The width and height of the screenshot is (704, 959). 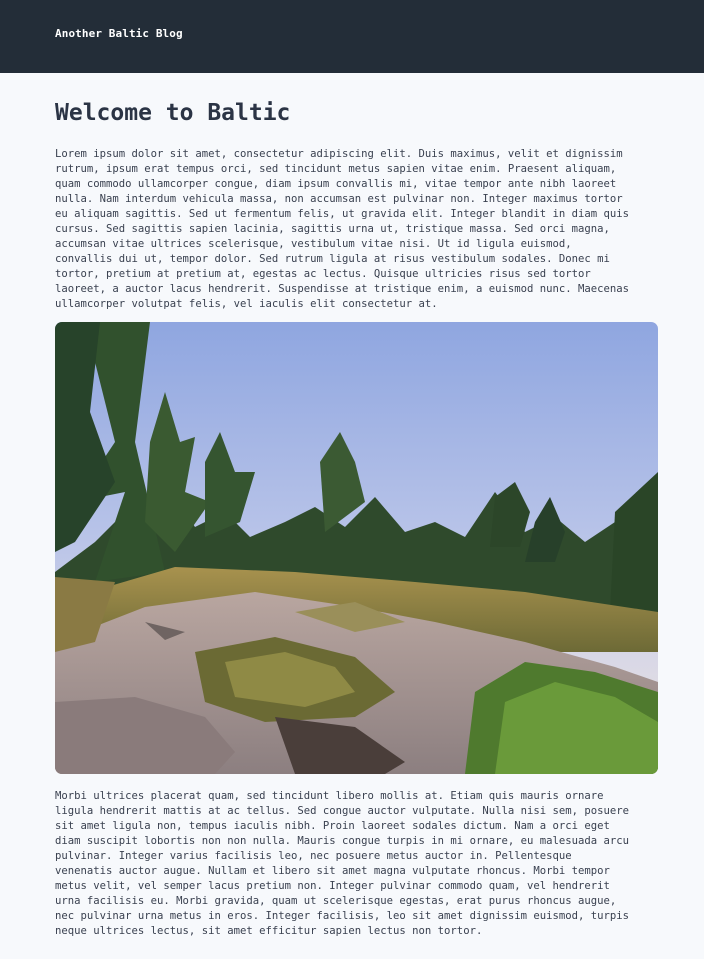 I want to click on site-title-link: Another Baltic Blog, so click(x=119, y=33).